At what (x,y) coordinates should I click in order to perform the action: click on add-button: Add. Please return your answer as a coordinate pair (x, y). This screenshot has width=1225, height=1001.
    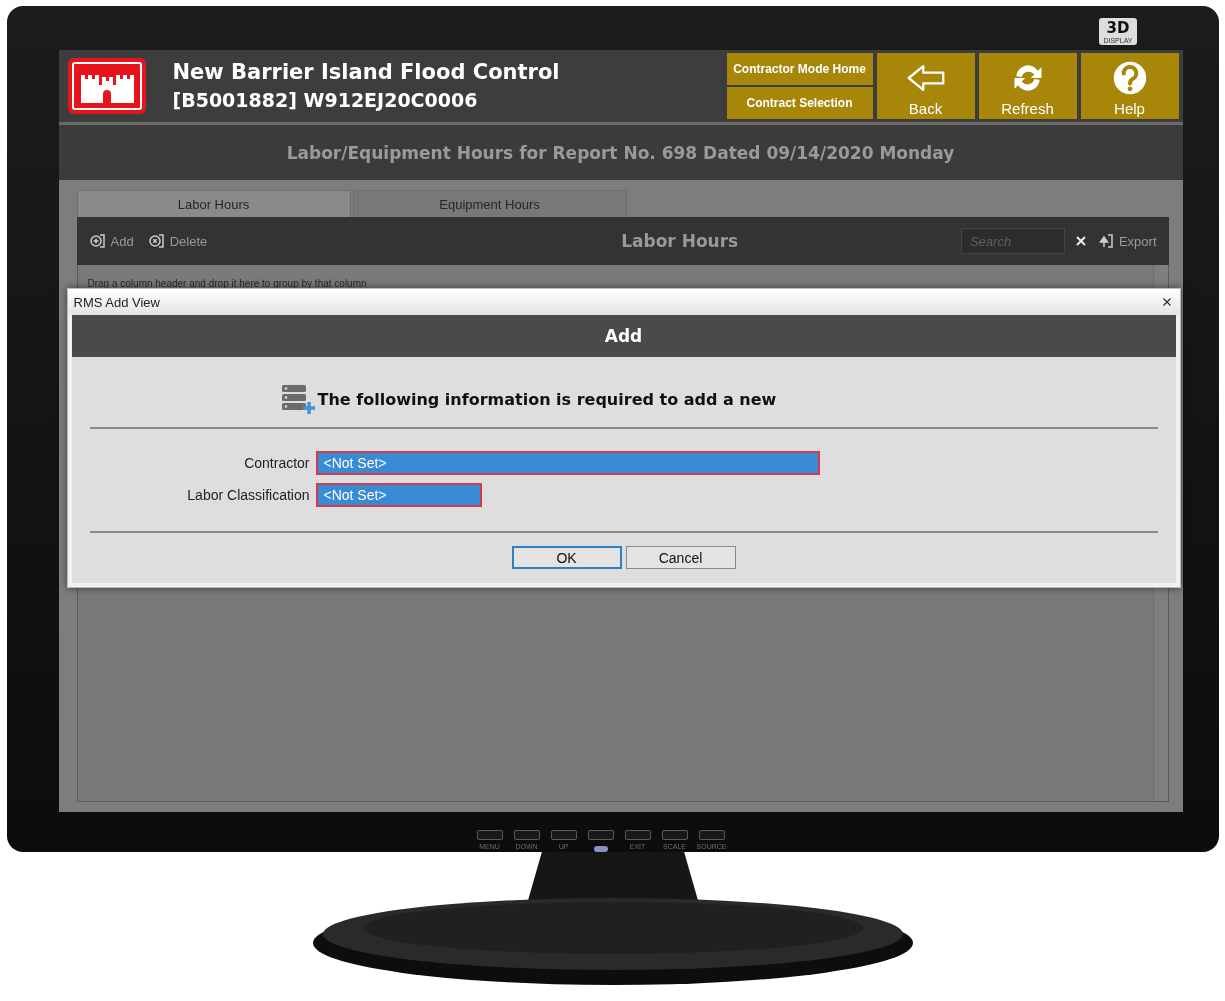
    Looking at the image, I should click on (111, 241).